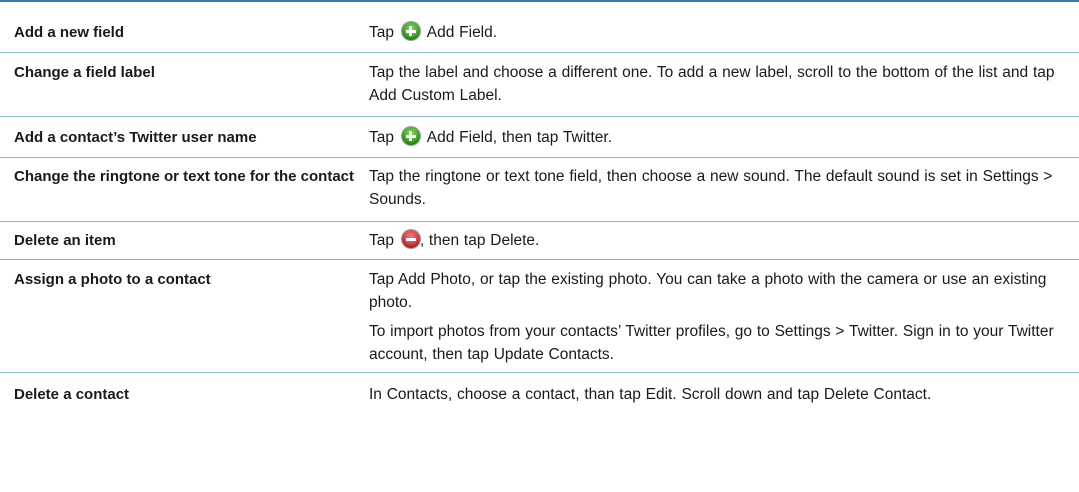 Image resolution: width=1079 pixels, height=492 pixels. I want to click on row-action: Assign a photo to a contact, so click(112, 279).